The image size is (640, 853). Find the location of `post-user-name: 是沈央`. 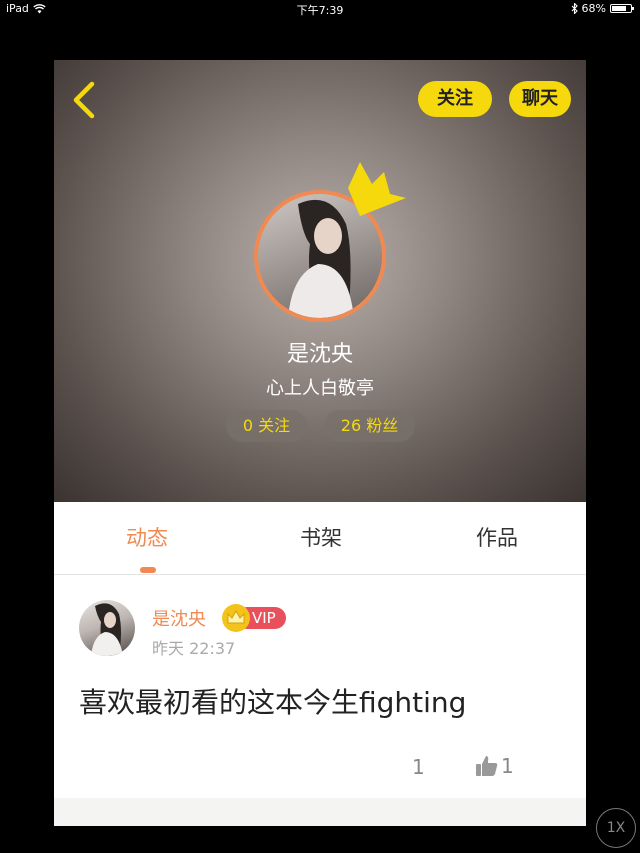

post-user-name: 是沈央 is located at coordinates (179, 618).